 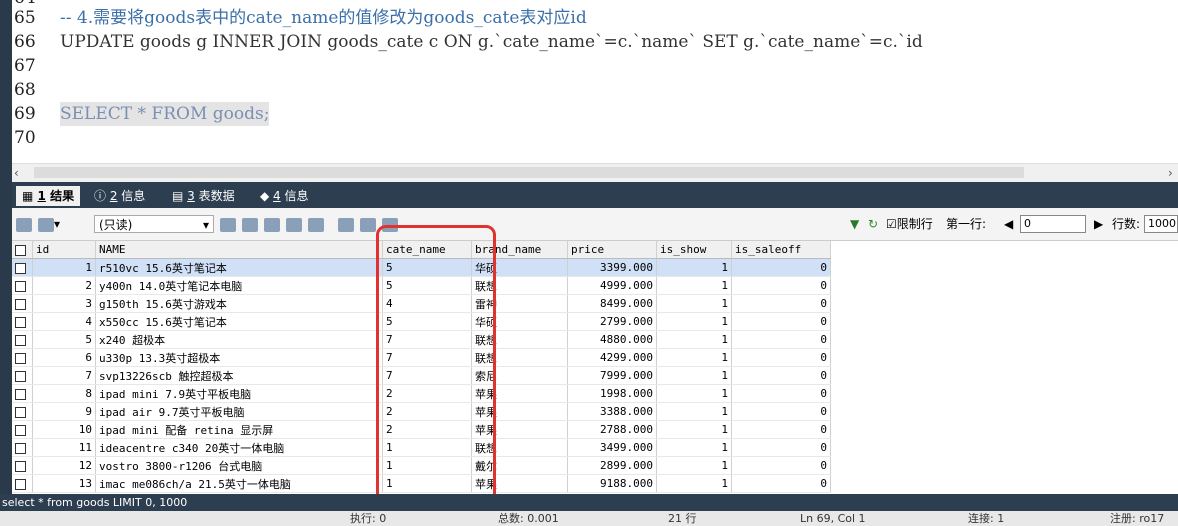 I want to click on delete-icon, so click(x=294, y=224).